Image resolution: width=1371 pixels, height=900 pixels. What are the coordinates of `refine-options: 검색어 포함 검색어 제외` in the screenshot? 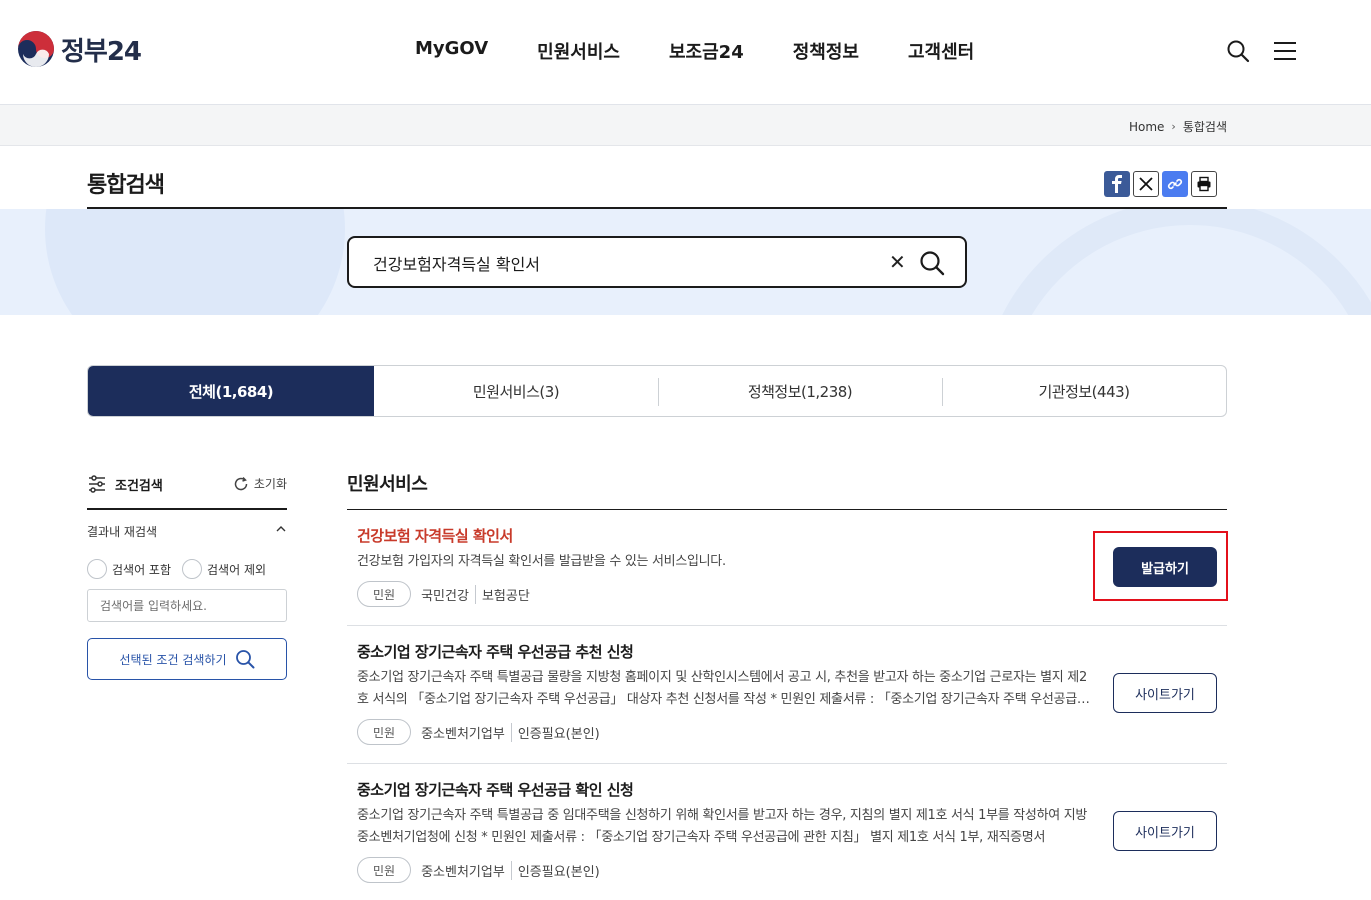 It's located at (182, 569).